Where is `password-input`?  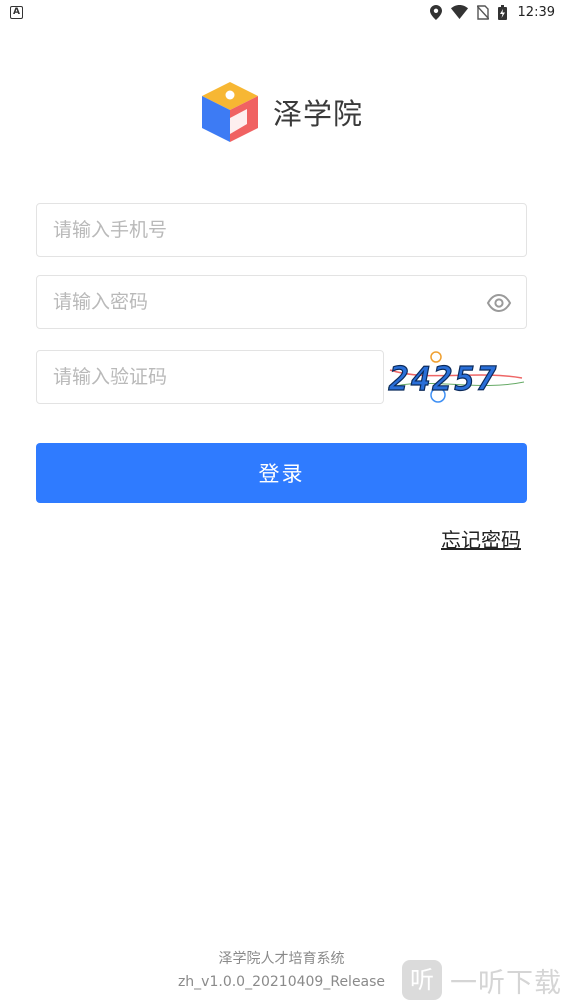
password-input is located at coordinates (264, 302).